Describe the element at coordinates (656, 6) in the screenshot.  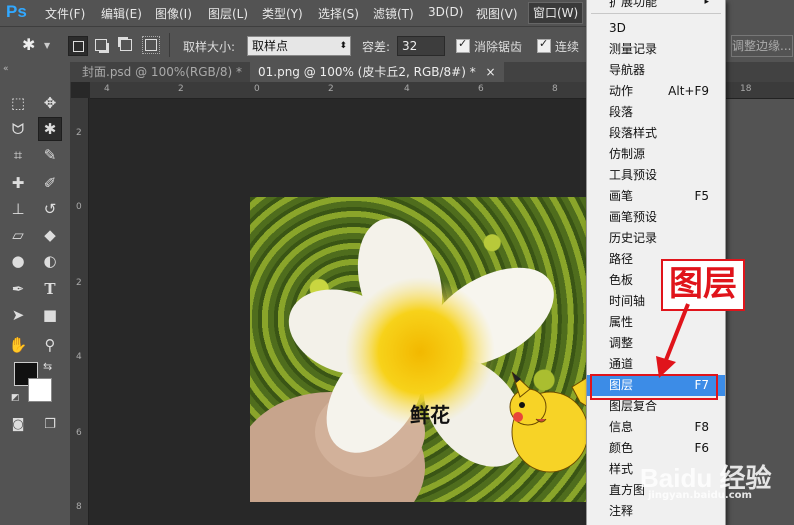
I see `menu-item-extensions: 扩展功能 ▸` at that location.